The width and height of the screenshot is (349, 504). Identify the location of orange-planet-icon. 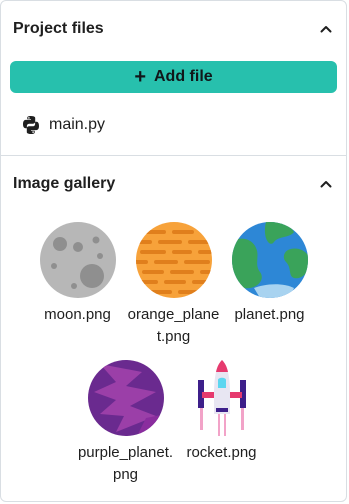
(173, 260).